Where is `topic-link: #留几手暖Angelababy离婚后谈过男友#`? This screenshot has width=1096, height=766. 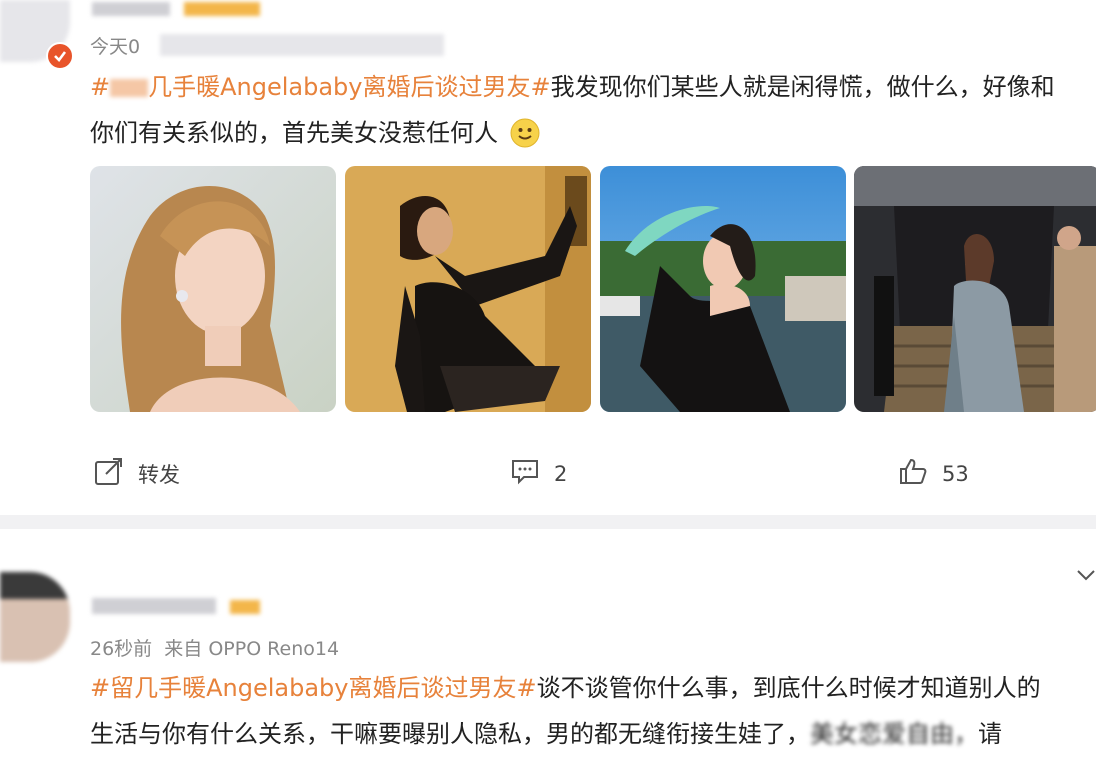 topic-link: #留几手暖Angelababy离婚后谈过男友# is located at coordinates (313, 688).